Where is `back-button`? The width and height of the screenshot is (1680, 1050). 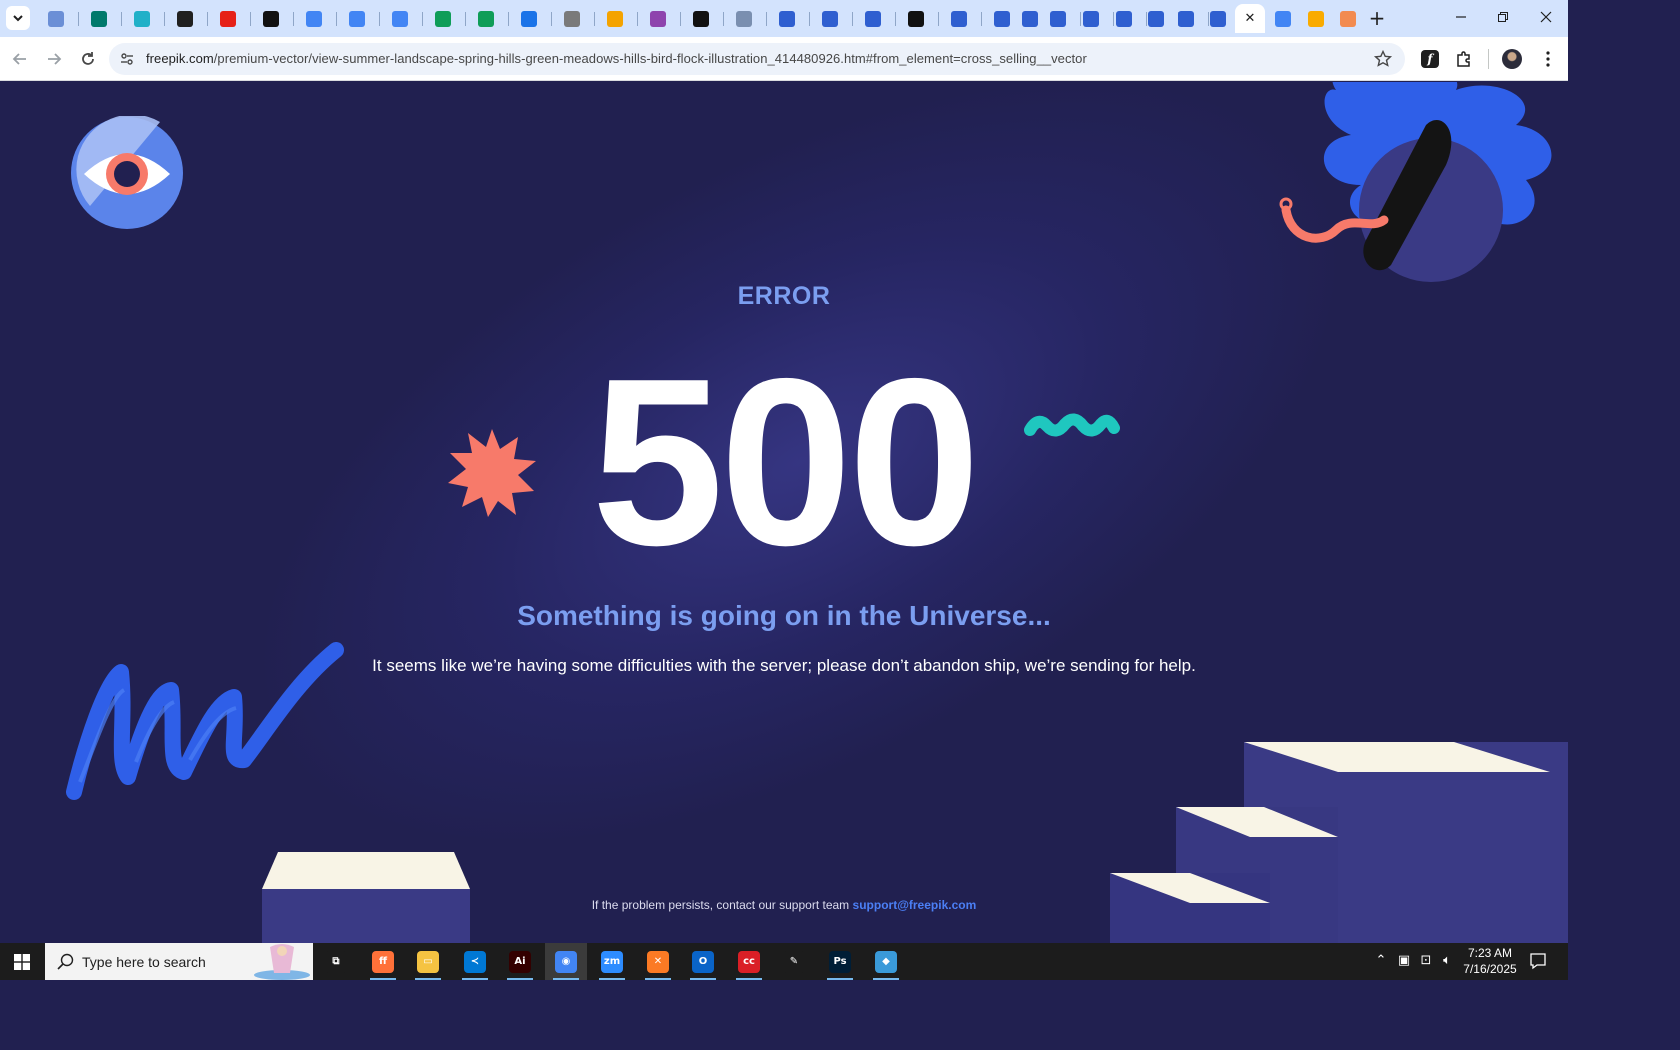
back-button is located at coordinates (20, 59).